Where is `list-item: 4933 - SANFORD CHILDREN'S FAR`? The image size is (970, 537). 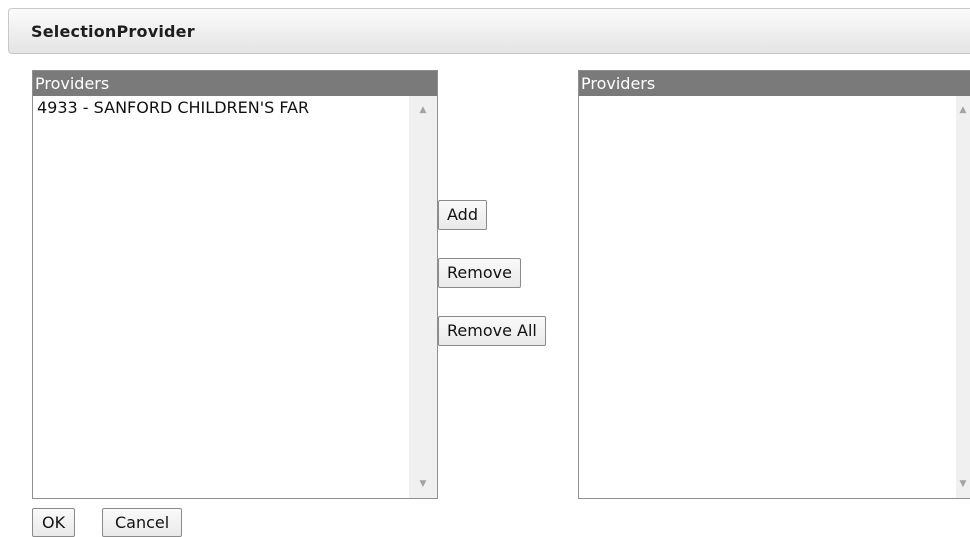 list-item: 4933 - SANFORD CHILDREN'S FAR is located at coordinates (221, 107).